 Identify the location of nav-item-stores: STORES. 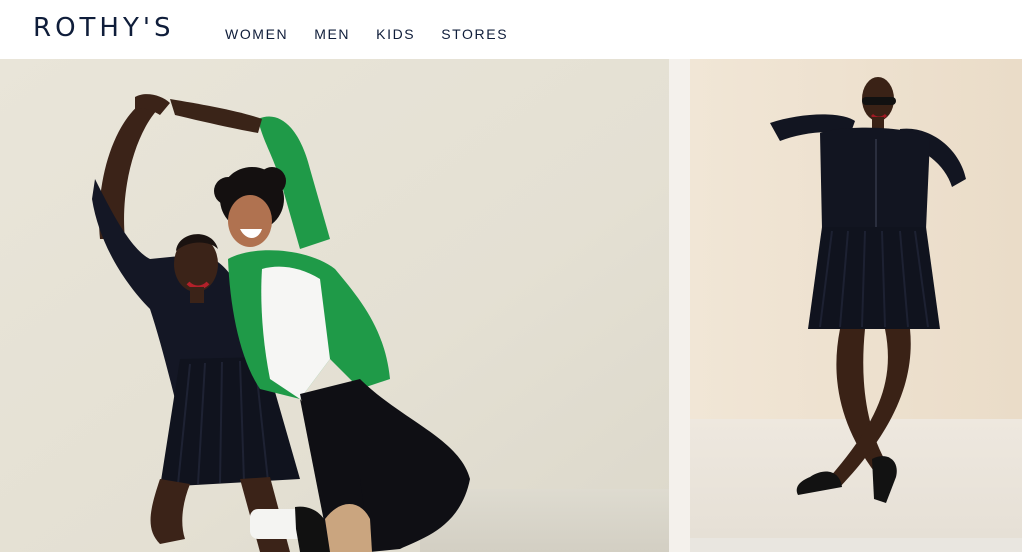
(474, 34).